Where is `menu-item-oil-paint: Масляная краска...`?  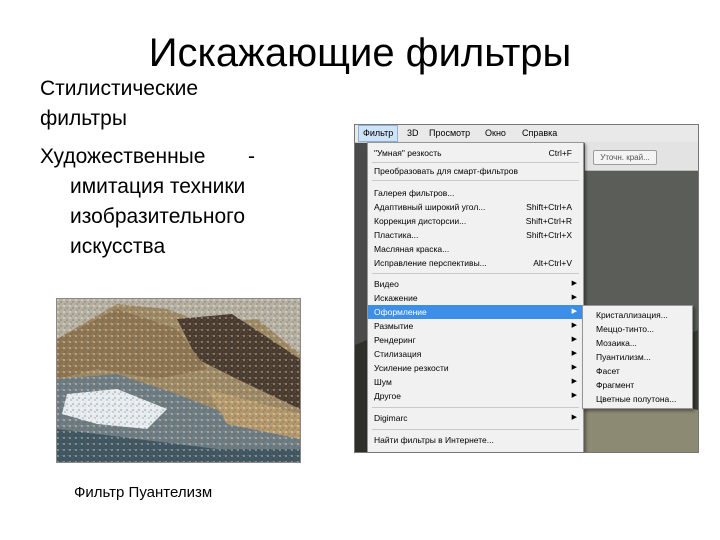
menu-item-oil-paint: Масляная краска... is located at coordinates (475, 249).